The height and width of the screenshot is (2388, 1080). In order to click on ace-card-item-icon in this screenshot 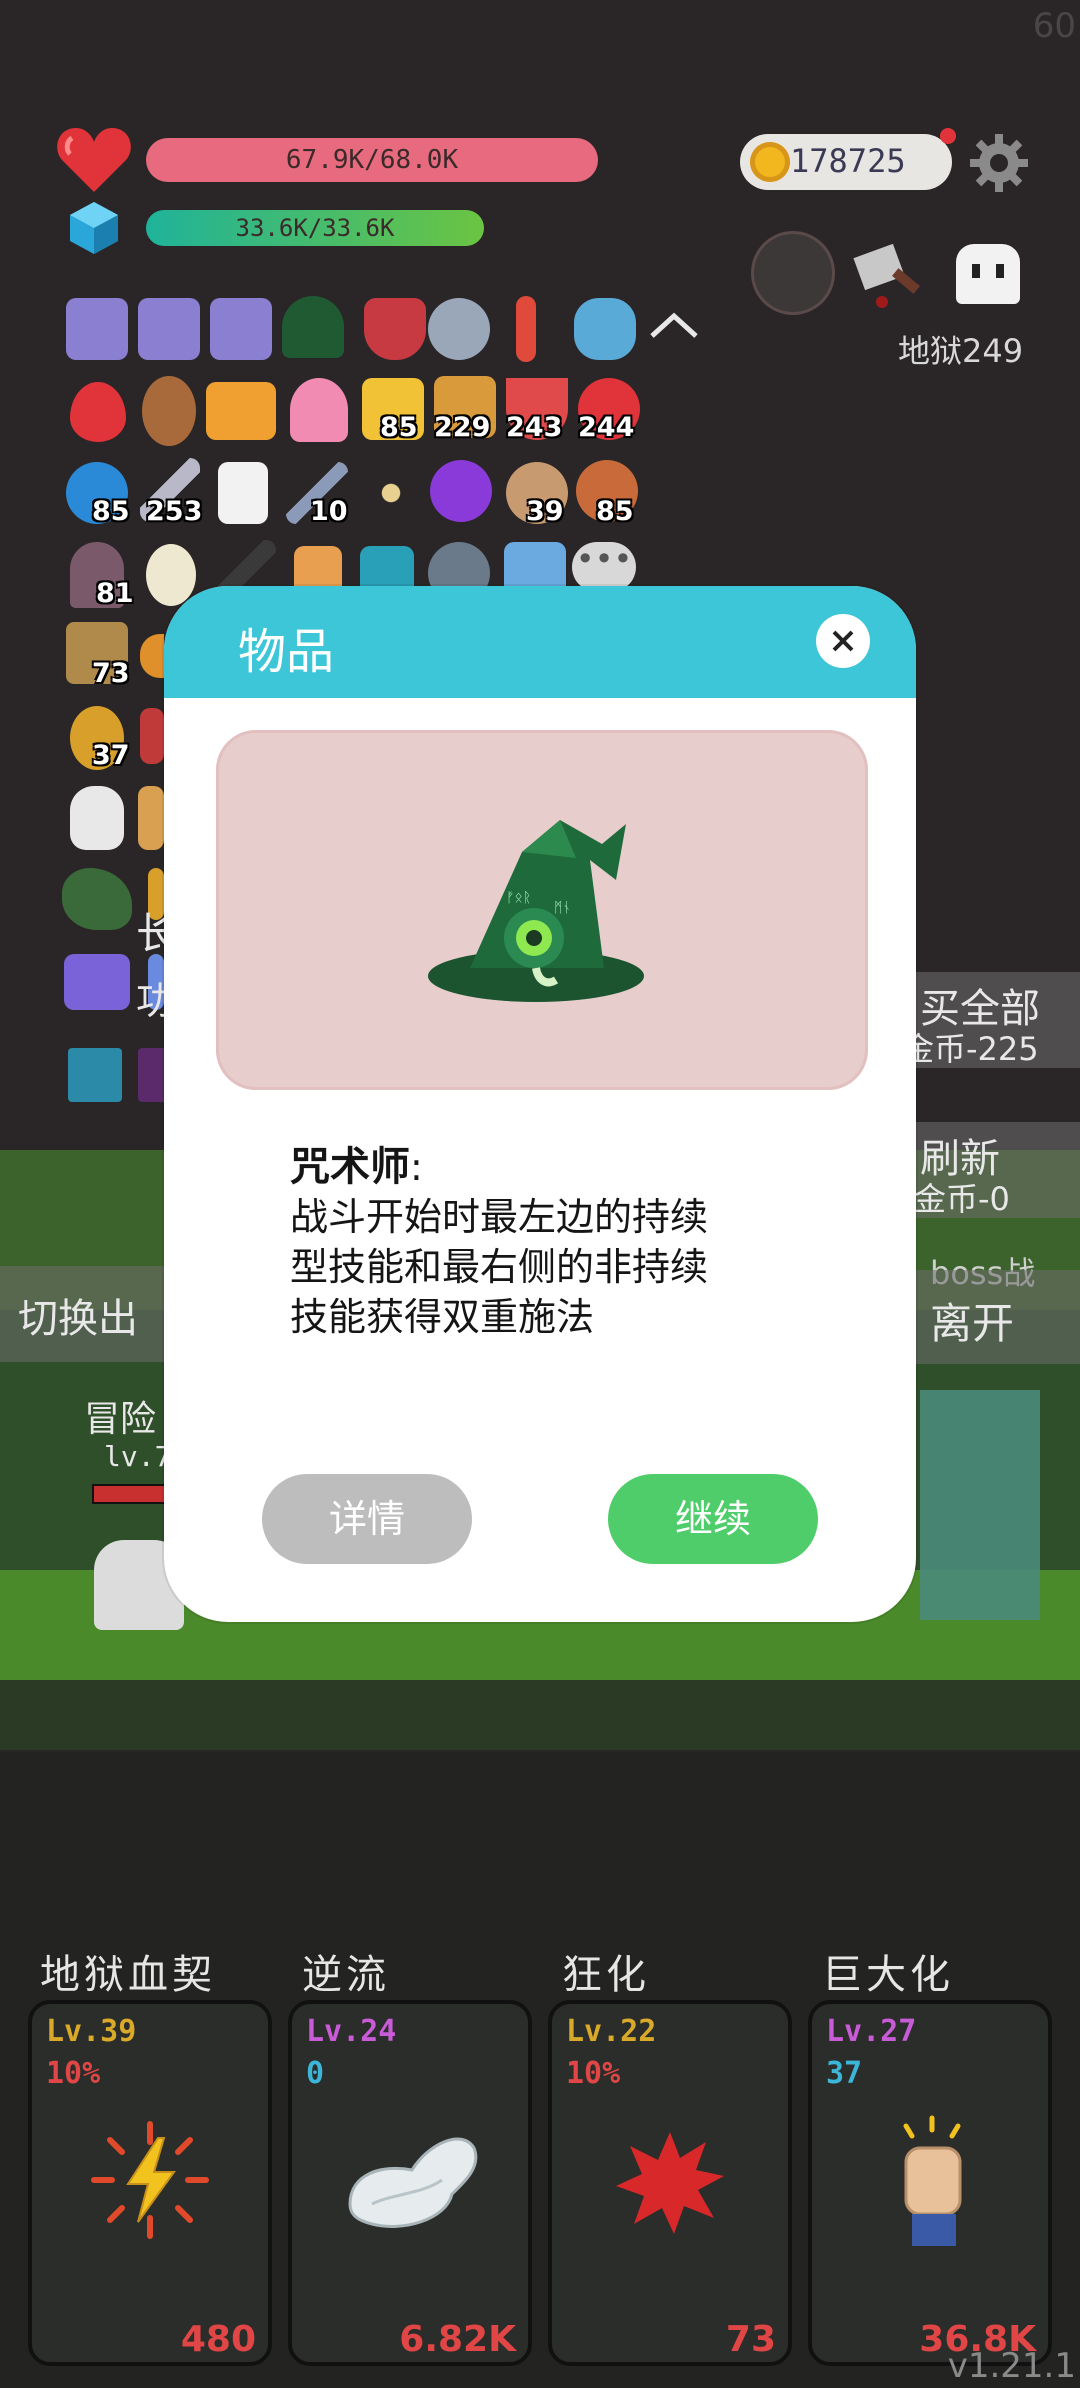, I will do `click(243, 493)`.